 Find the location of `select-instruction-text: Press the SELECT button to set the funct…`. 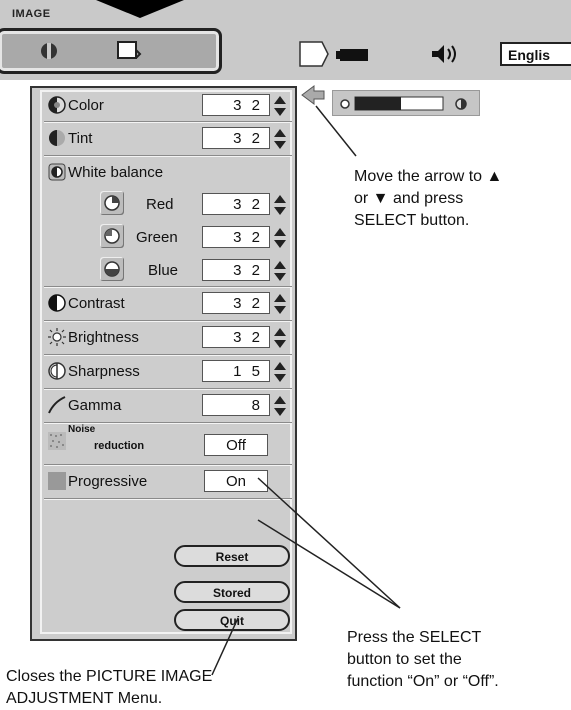

select-instruction-text: Press the SELECT button to set the funct… is located at coordinates (423, 659).